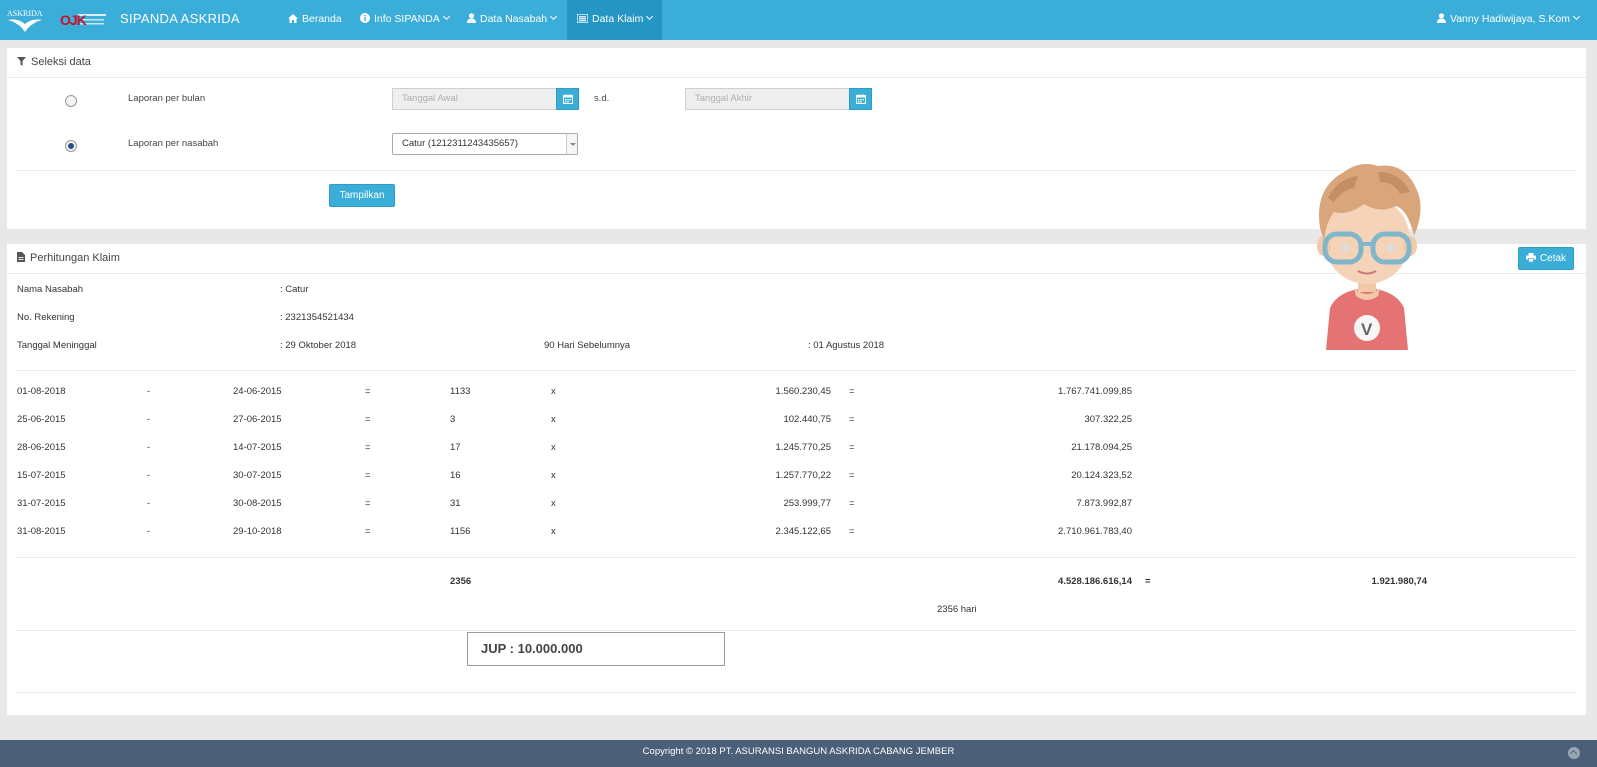 The image size is (1597, 767). I want to click on radio-laporan-bulan, so click(71, 101).